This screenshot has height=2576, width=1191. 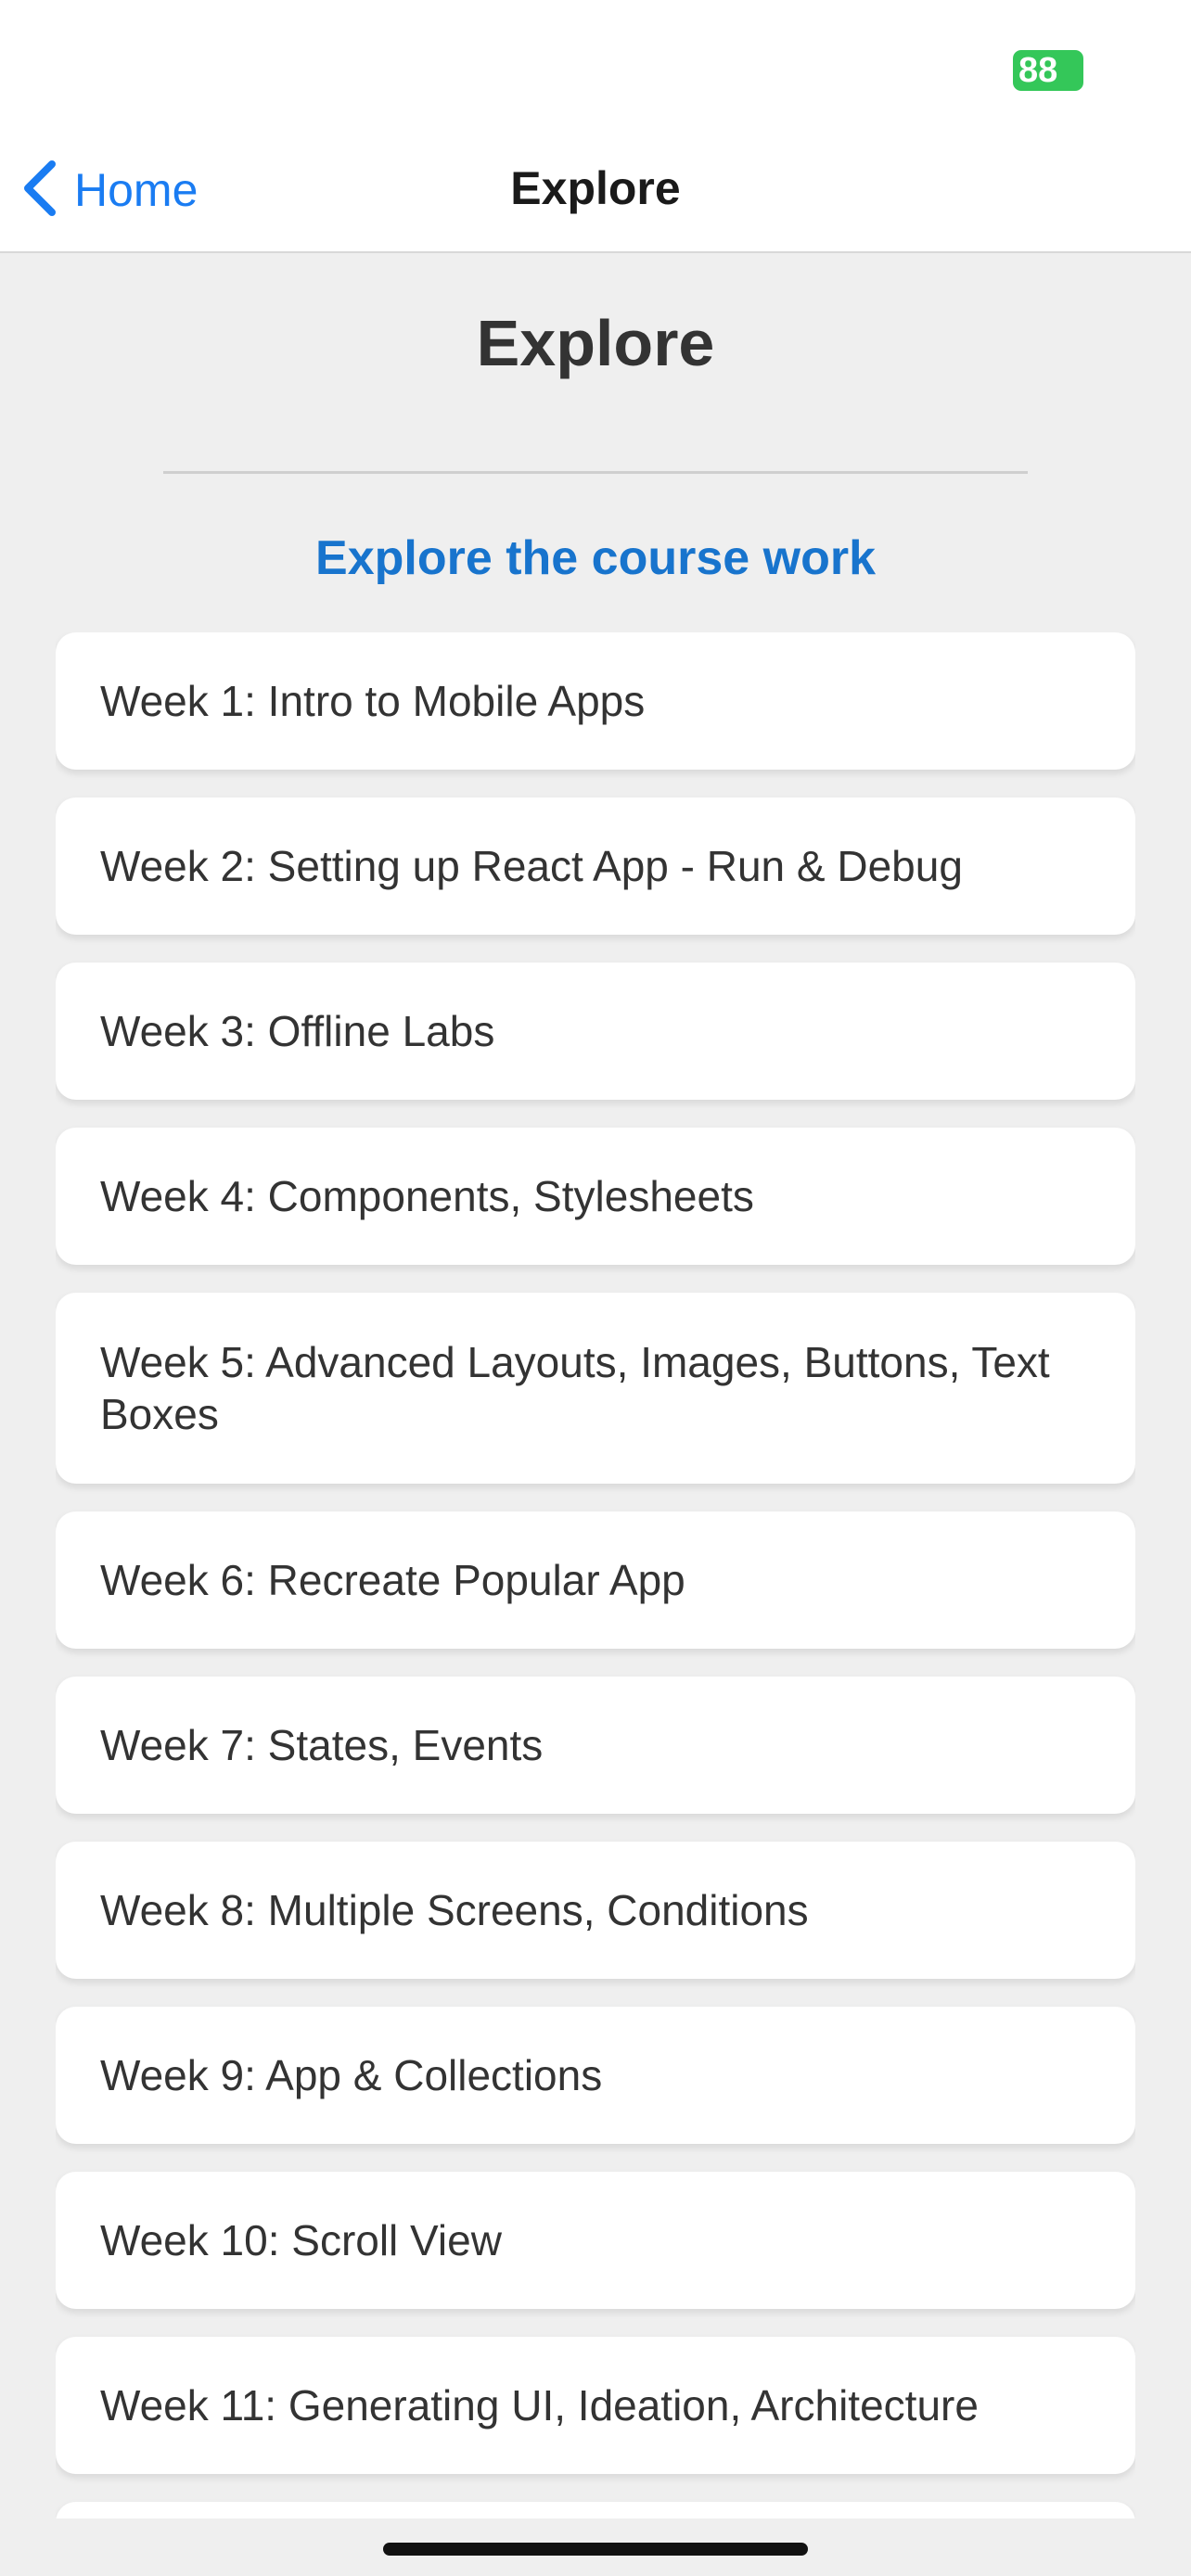 I want to click on navigation-bar: Home Explore, so click(x=595, y=191).